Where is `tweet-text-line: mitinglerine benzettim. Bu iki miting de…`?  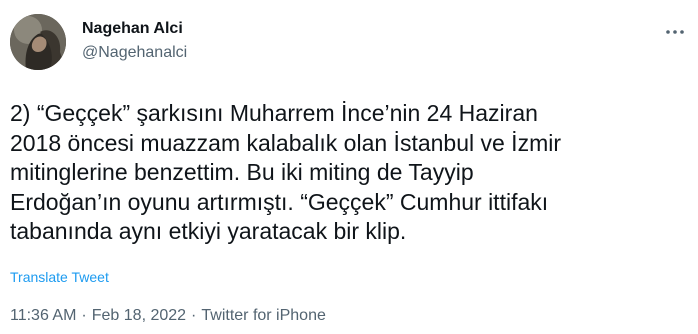
tweet-text-line: mitinglerine benzettim. Bu iki miting de… is located at coordinates (242, 172).